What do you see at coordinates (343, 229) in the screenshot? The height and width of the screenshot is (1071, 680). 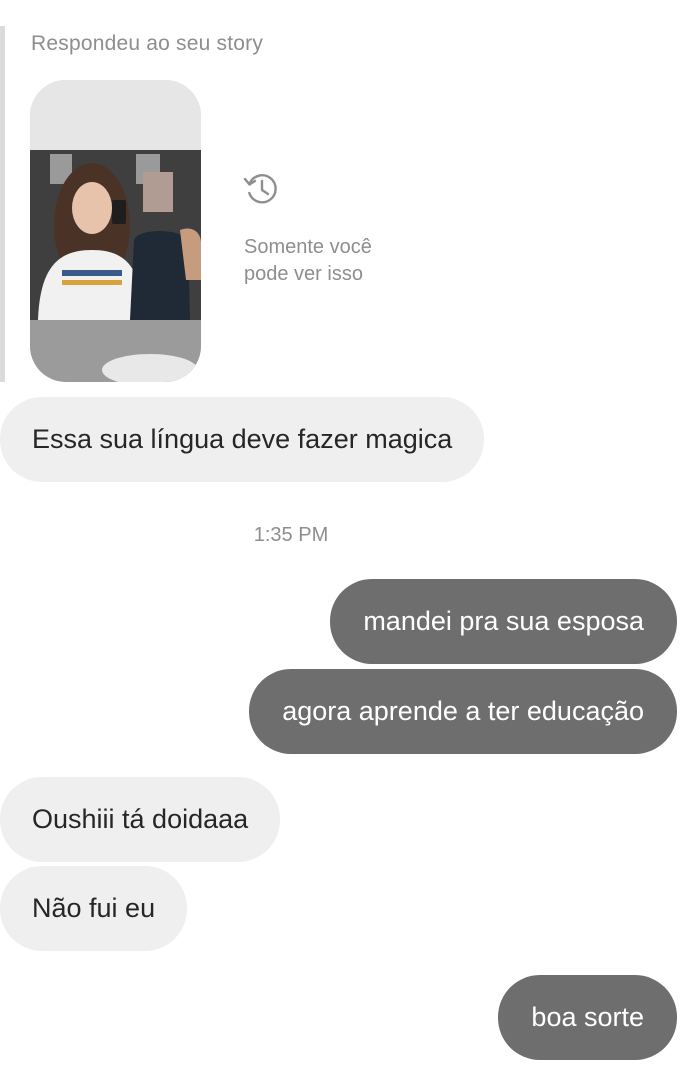 I see `visibility-note: Somente você pode ver isso` at bounding box center [343, 229].